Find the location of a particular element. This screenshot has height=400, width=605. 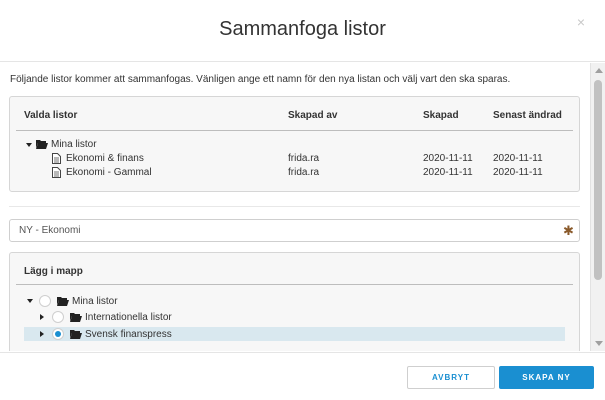

list-name: Ekonomi - Gammal is located at coordinates (109, 172).